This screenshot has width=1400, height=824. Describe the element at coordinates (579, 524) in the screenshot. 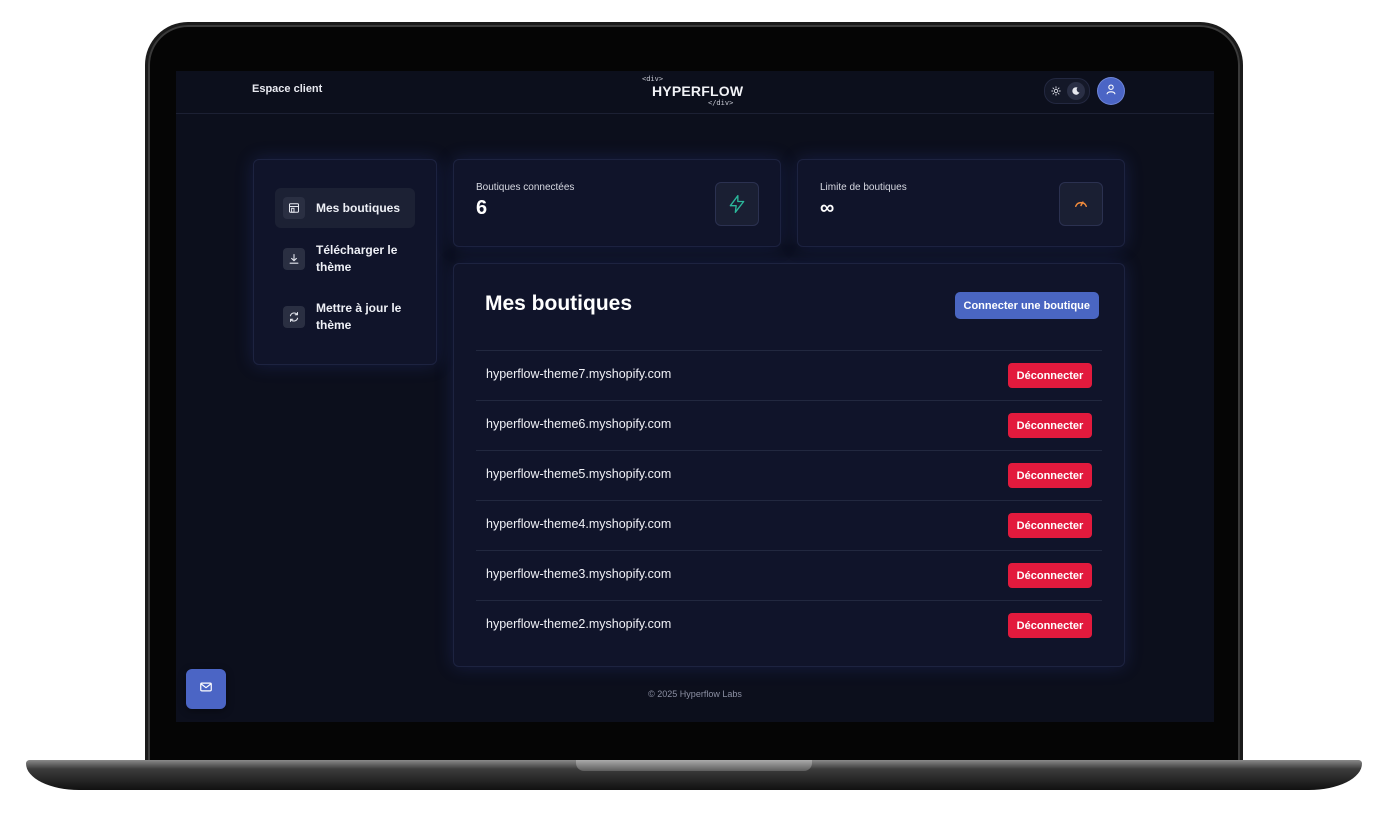

I see `shop-domain: hyperflow-theme4.myshopify.com` at that location.